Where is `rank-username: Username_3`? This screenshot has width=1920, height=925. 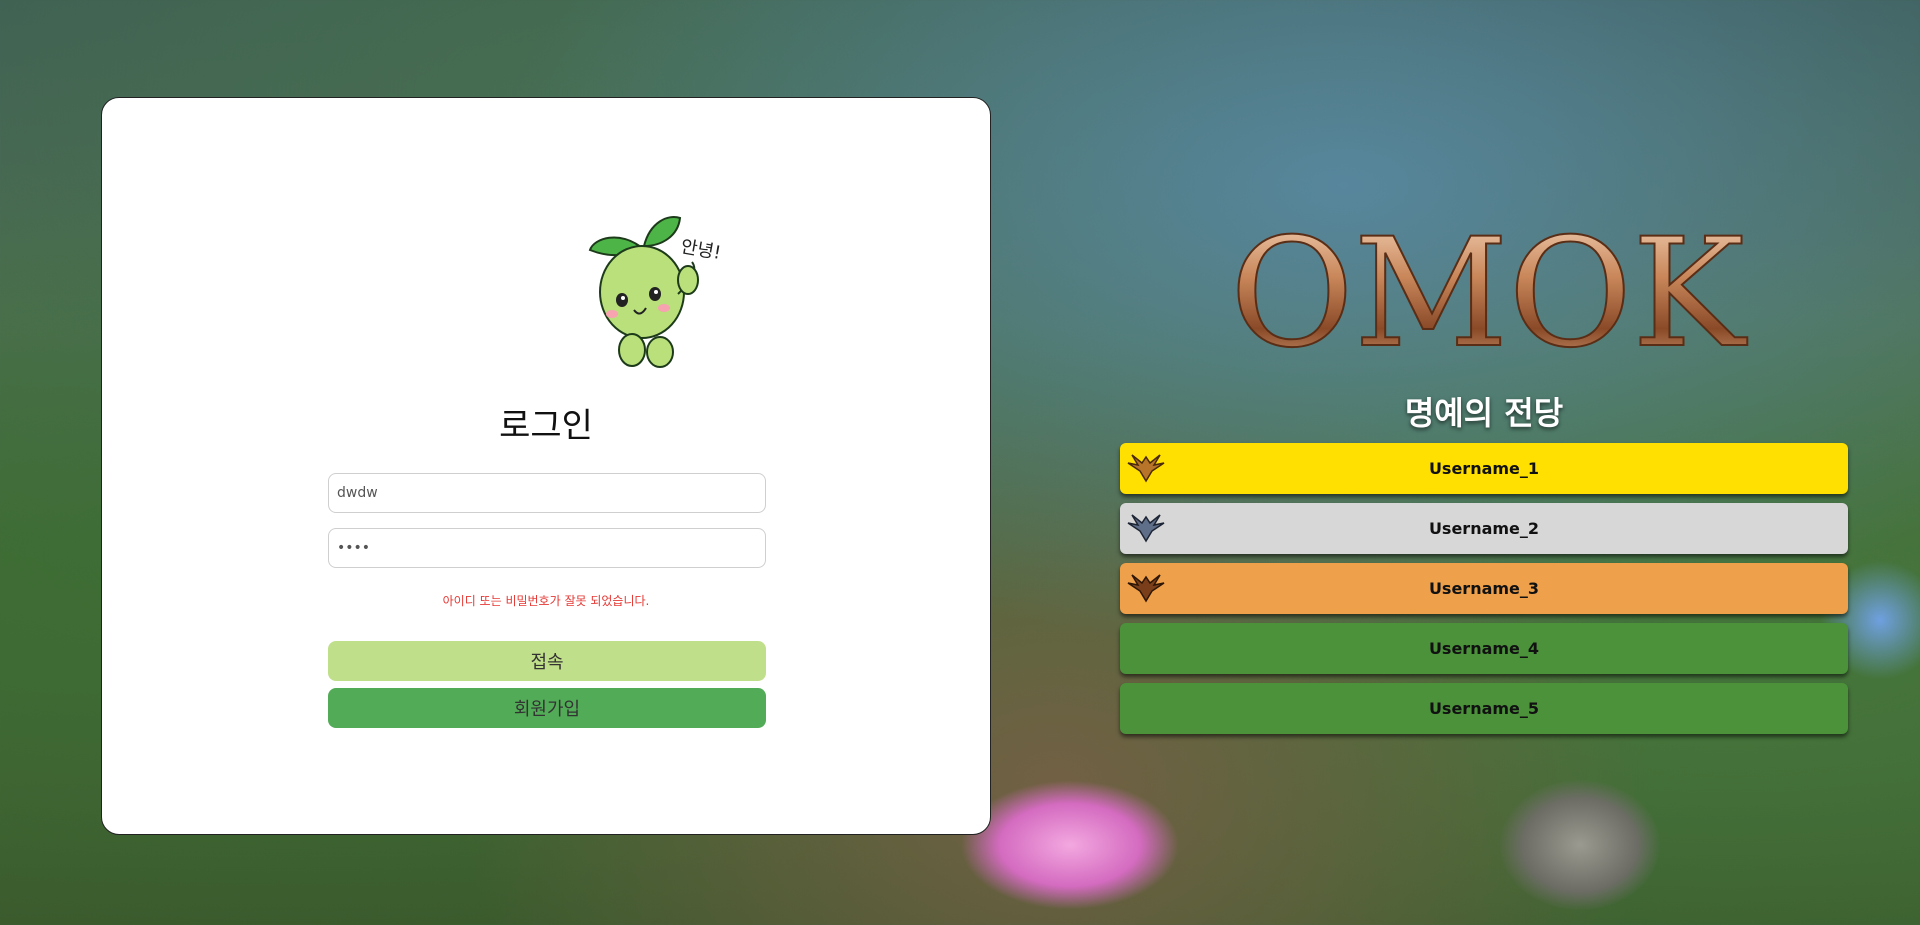
rank-username: Username_3 is located at coordinates (1484, 588).